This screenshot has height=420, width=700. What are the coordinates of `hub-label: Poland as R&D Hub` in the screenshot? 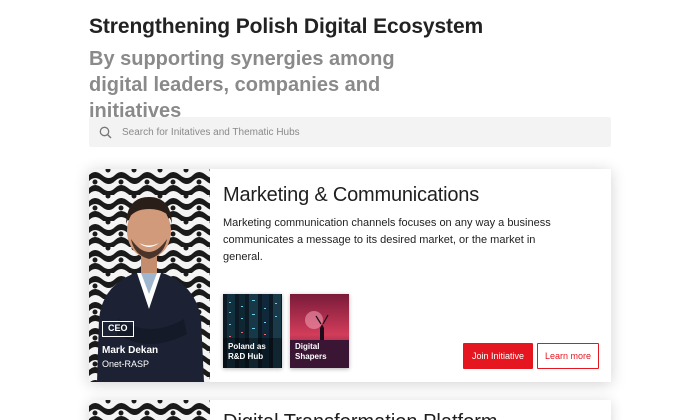 It's located at (247, 351).